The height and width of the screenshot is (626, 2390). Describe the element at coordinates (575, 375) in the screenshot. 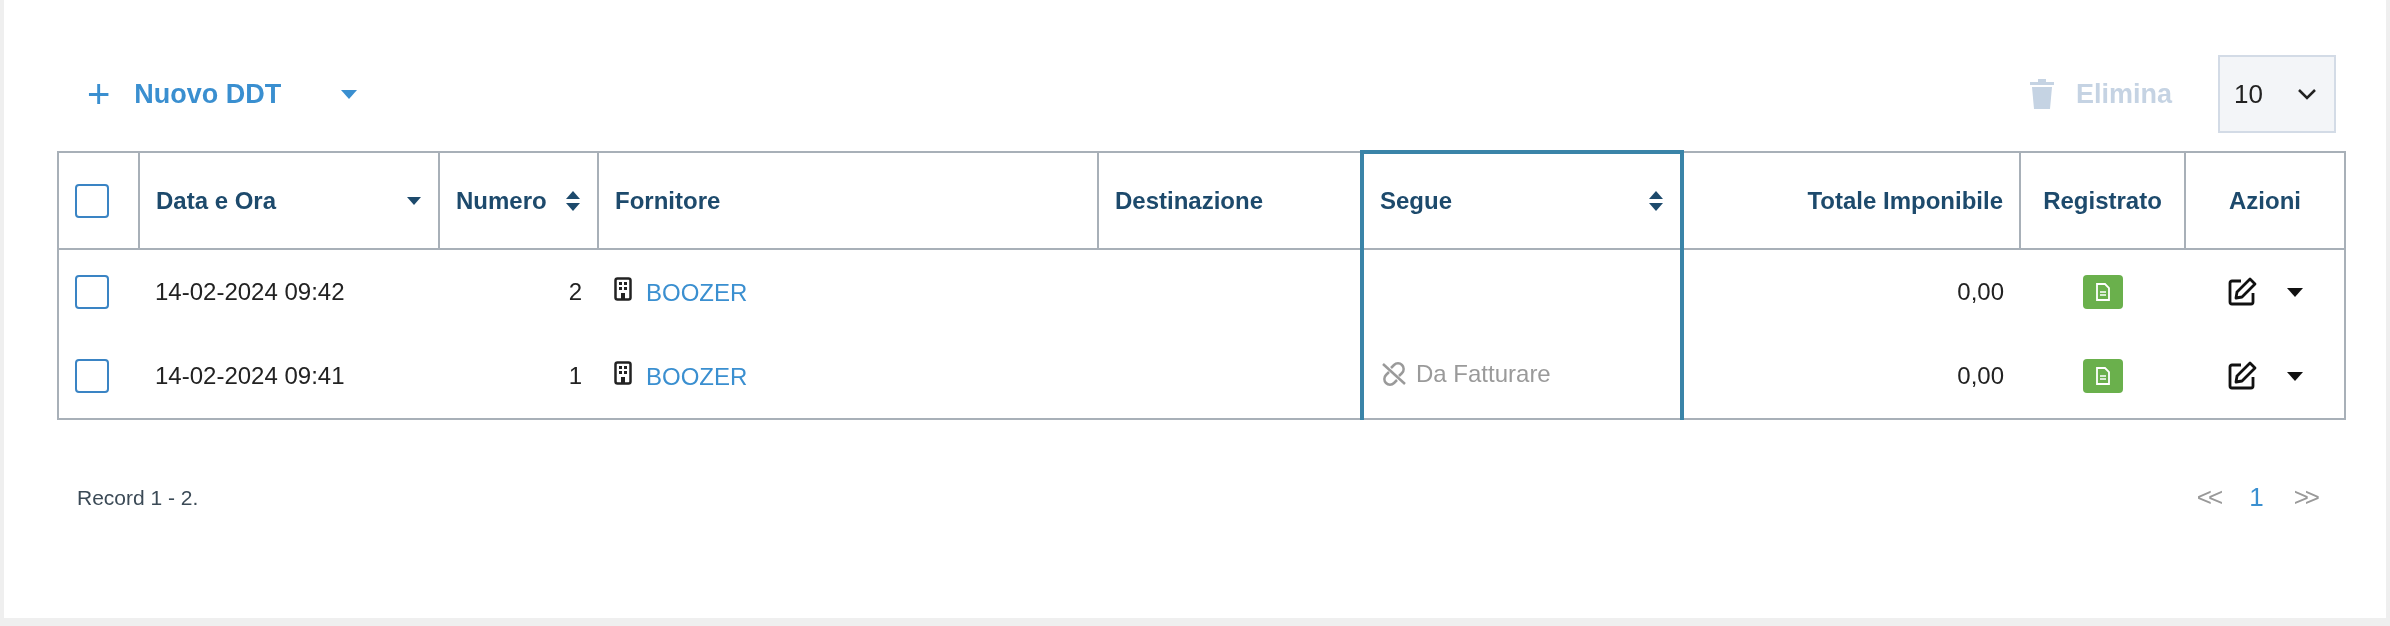

I see `table-cell: 1` at that location.